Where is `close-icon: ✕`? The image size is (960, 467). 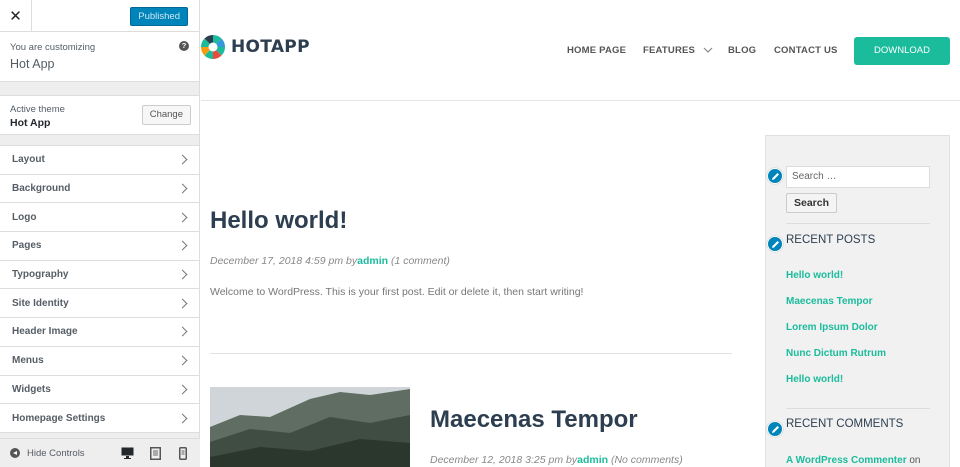 close-icon: ✕ is located at coordinates (16, 15).